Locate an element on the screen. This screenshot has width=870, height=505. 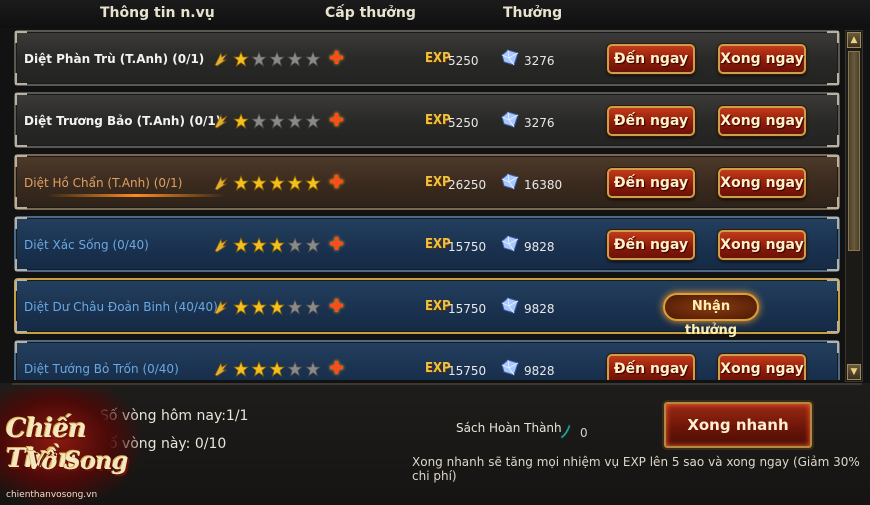
scroll-up-icon: ▲ is located at coordinates (854, 40).